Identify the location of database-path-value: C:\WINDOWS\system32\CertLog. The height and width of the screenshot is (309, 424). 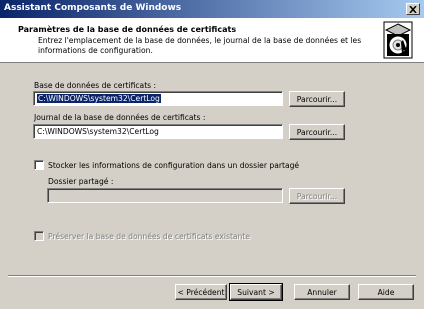
(99, 98).